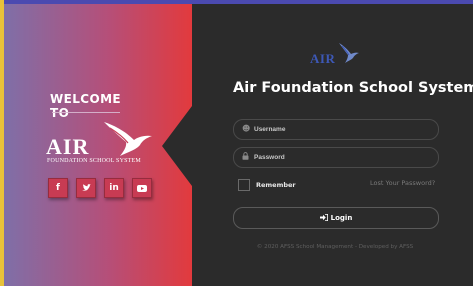 The image size is (473, 286). I want to click on social-links: f in, so click(100, 188).